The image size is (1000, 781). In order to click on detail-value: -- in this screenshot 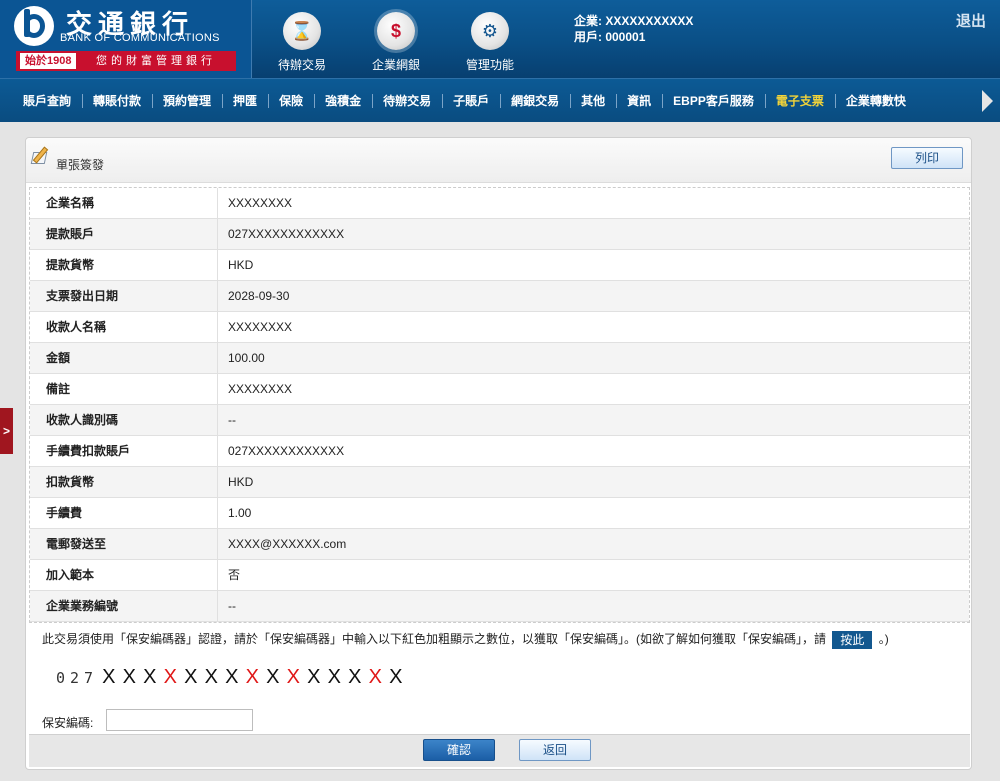, I will do `click(232, 420)`.